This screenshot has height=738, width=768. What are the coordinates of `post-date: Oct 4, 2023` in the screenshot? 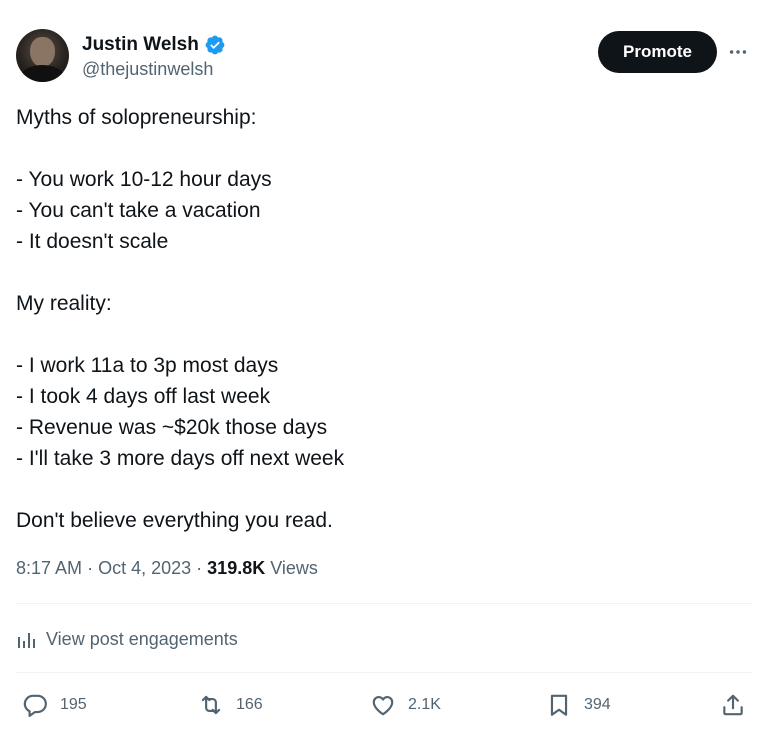 It's located at (144, 568).